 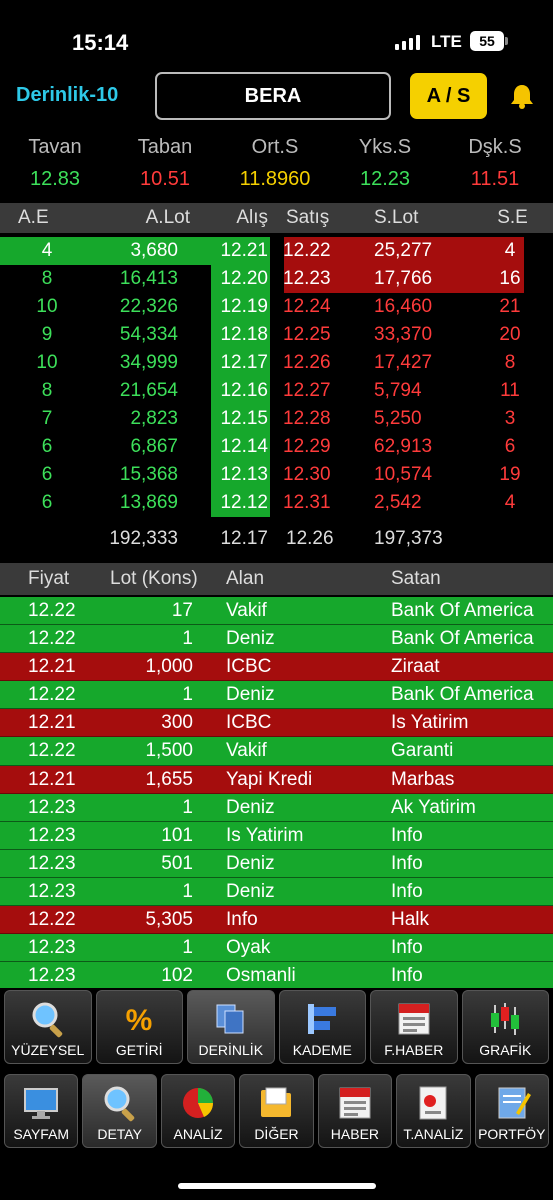 What do you see at coordinates (198, 1111) in the screenshot?
I see `tab-analiz: ANALİZ` at bounding box center [198, 1111].